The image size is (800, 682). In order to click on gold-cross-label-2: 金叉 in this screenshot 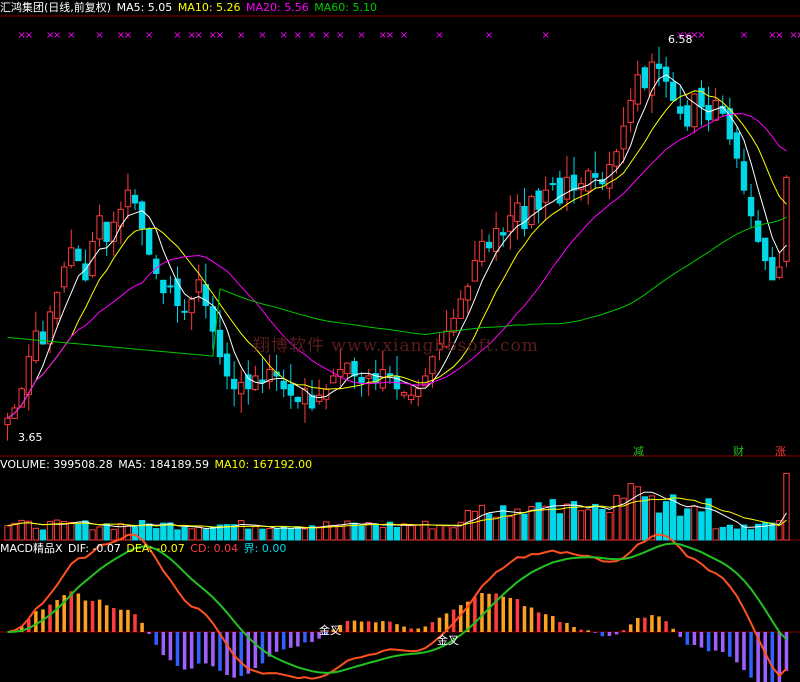, I will do `click(448, 640)`.